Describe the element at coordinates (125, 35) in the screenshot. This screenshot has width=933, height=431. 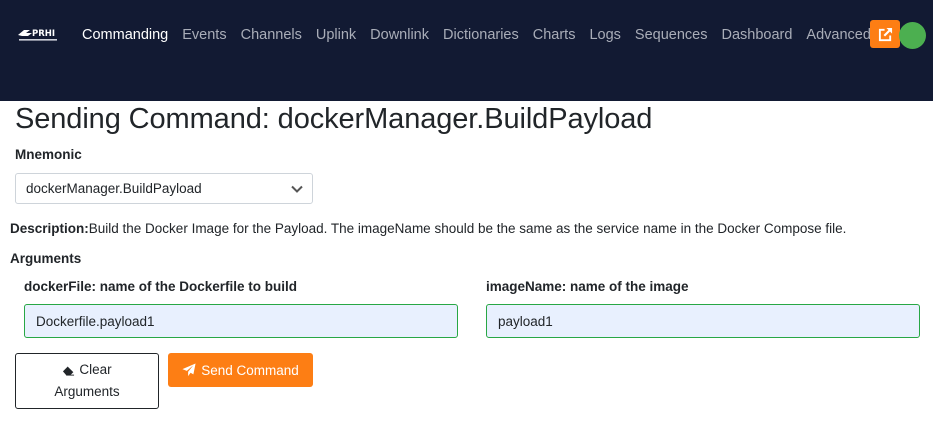
I see `nav-commanding: Commanding` at that location.